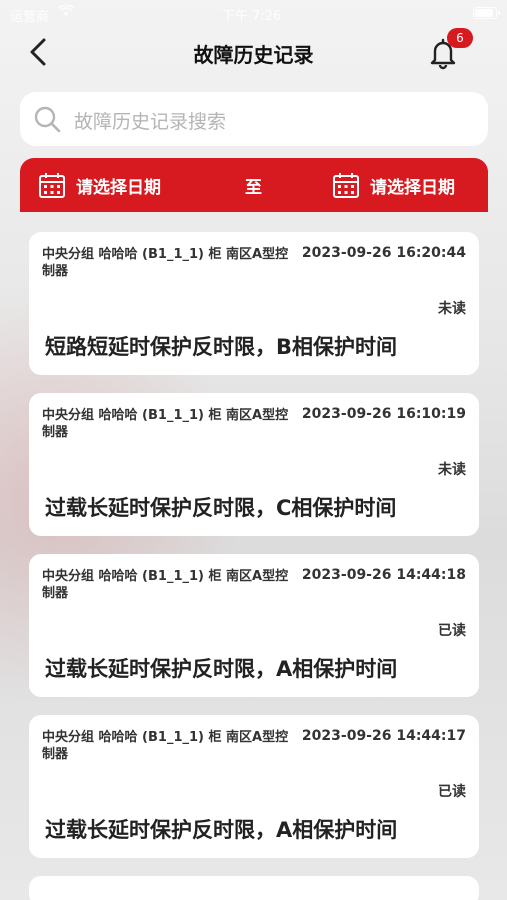 The image size is (507, 900). What do you see at coordinates (253, 52) in the screenshot?
I see `navigation-bar: 故障历史记录 6` at bounding box center [253, 52].